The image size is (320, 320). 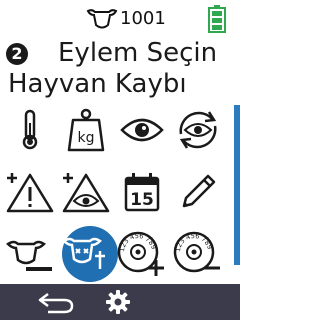 I want to click on animal-number: 1001, so click(x=143, y=18).